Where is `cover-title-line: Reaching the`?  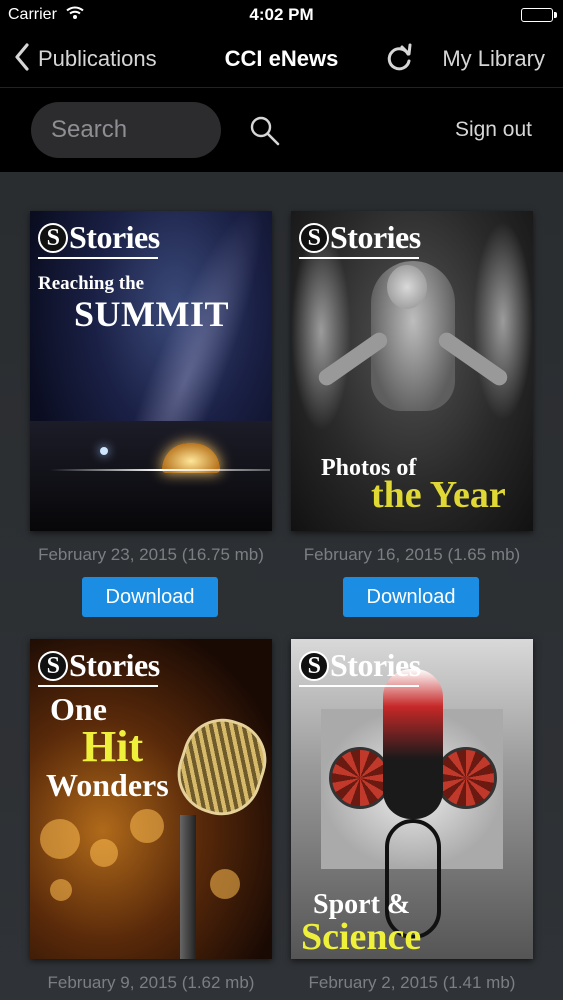 cover-title-line: Reaching the is located at coordinates (91, 283).